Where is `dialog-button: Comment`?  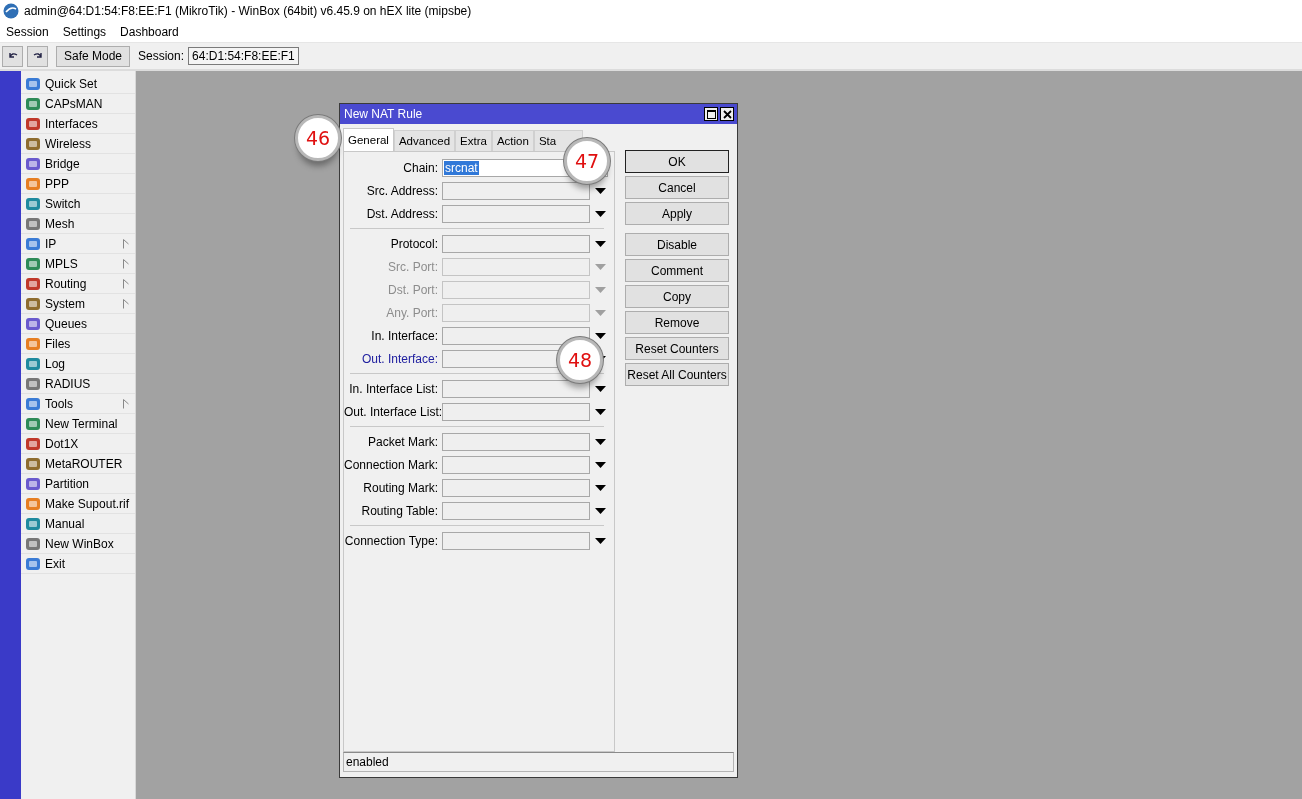 dialog-button: Comment is located at coordinates (677, 270).